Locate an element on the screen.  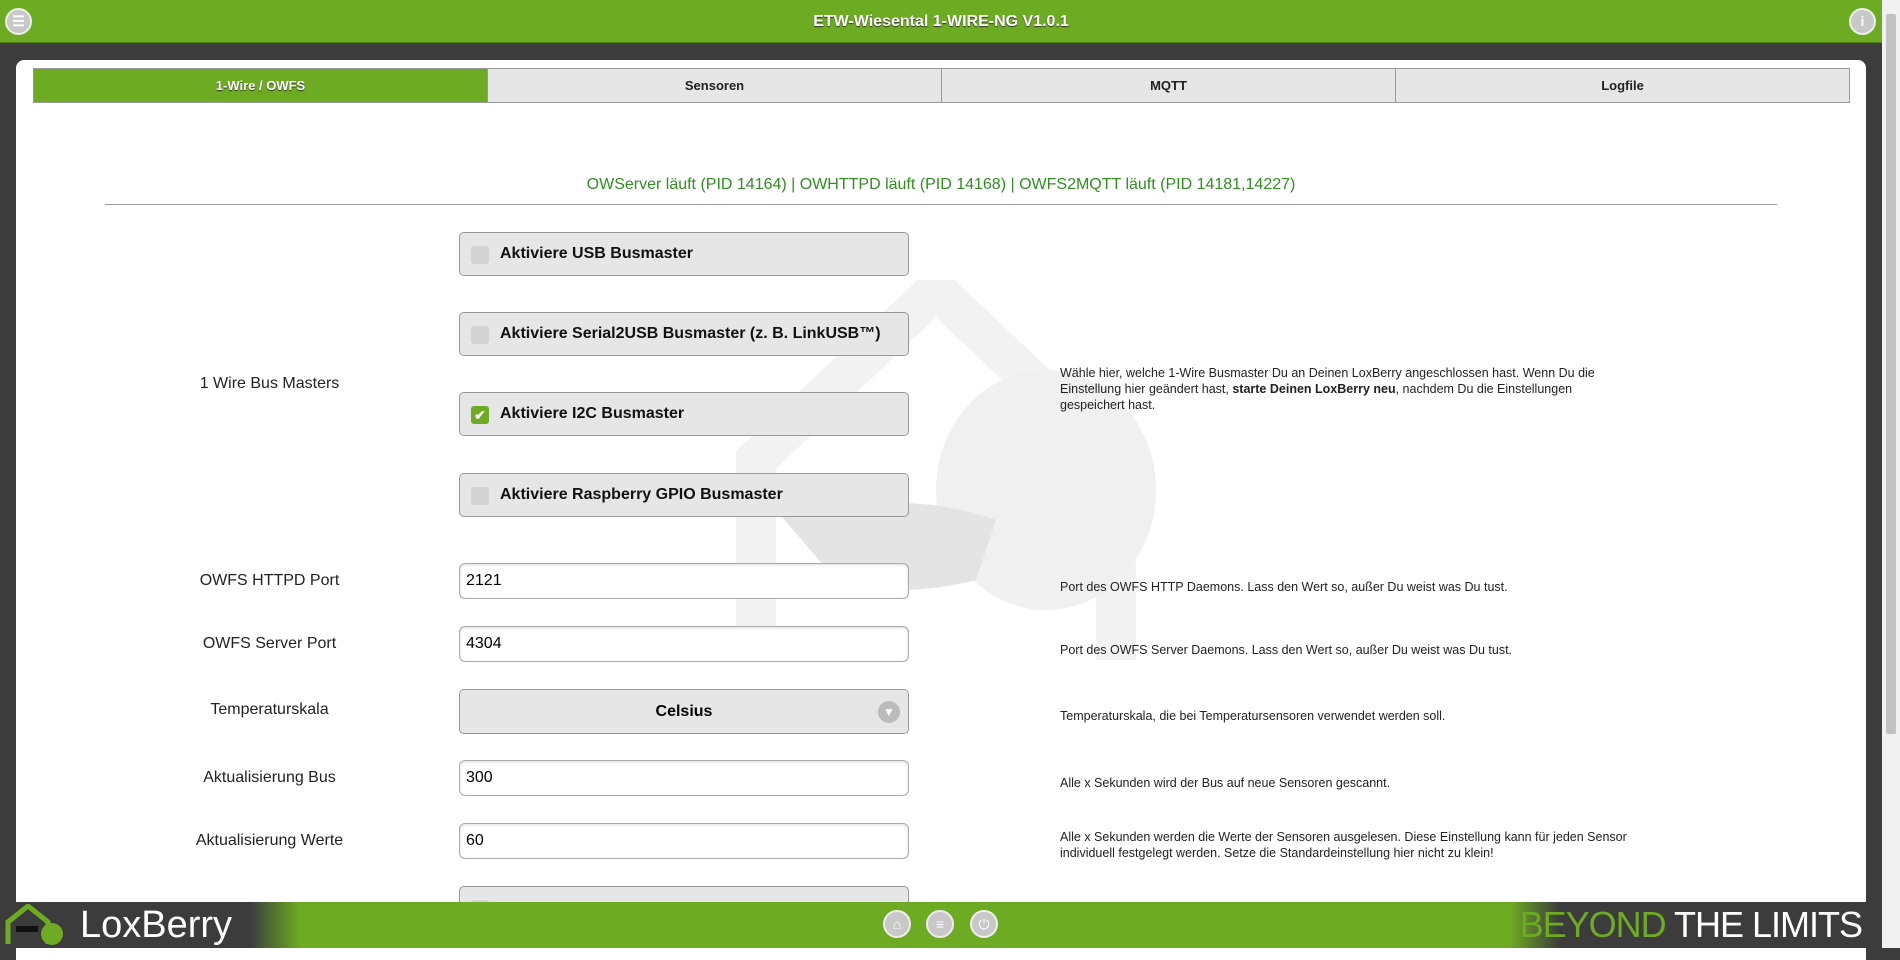
checkbox-label: Aktiviere I2C Busmaster is located at coordinates (592, 413).